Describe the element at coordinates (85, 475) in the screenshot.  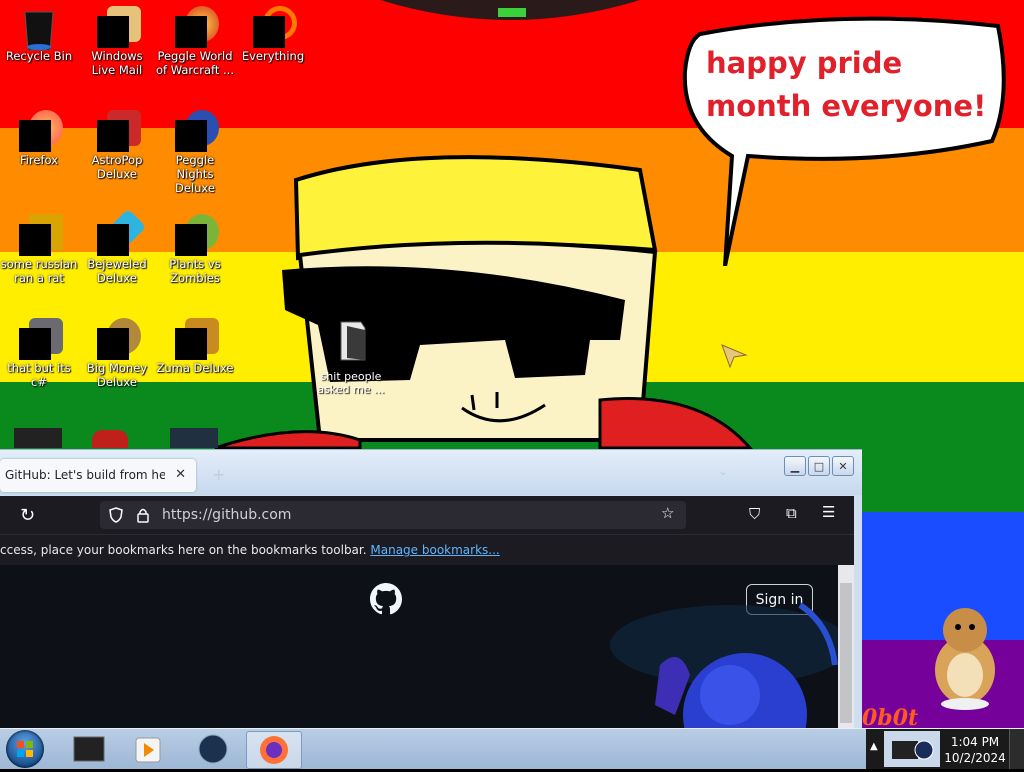
I see `tab-title: GitHub: Let's build from here · G` at that location.